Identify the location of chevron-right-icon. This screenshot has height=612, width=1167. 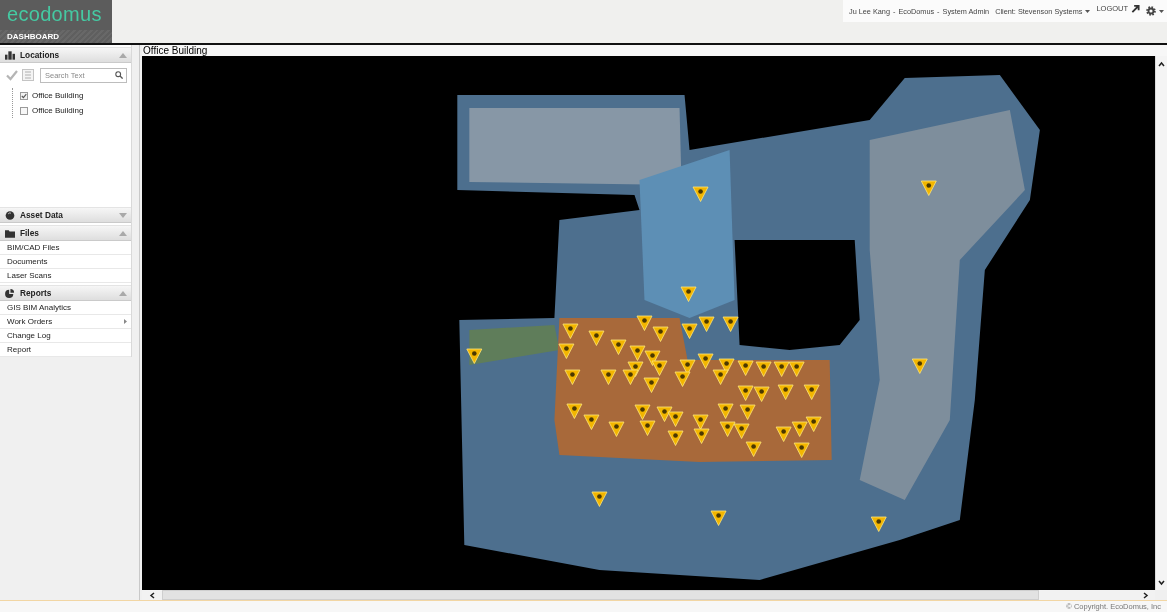
(1145, 595).